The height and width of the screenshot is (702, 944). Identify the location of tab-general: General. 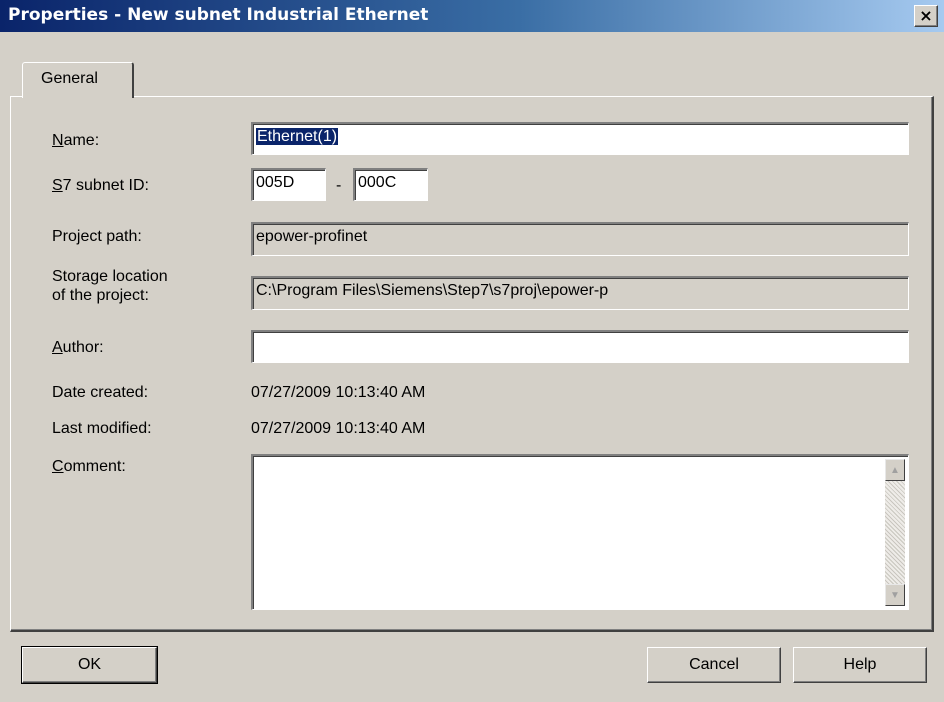
(78, 80).